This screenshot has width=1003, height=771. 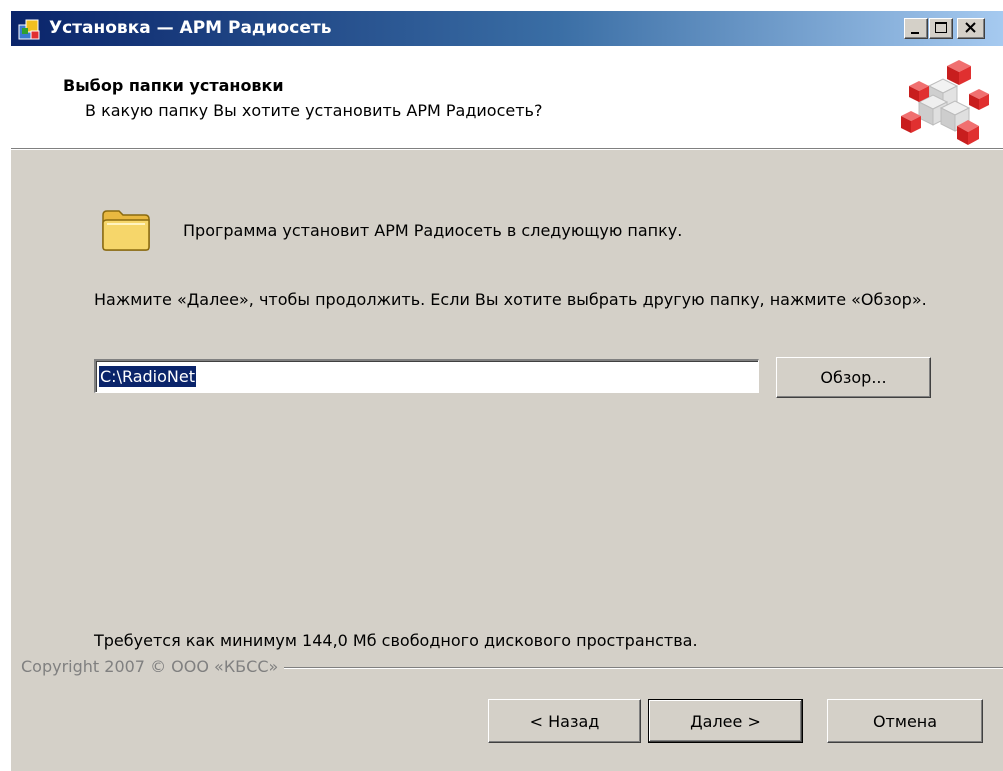 I want to click on installer-icon, so click(x=29, y=29).